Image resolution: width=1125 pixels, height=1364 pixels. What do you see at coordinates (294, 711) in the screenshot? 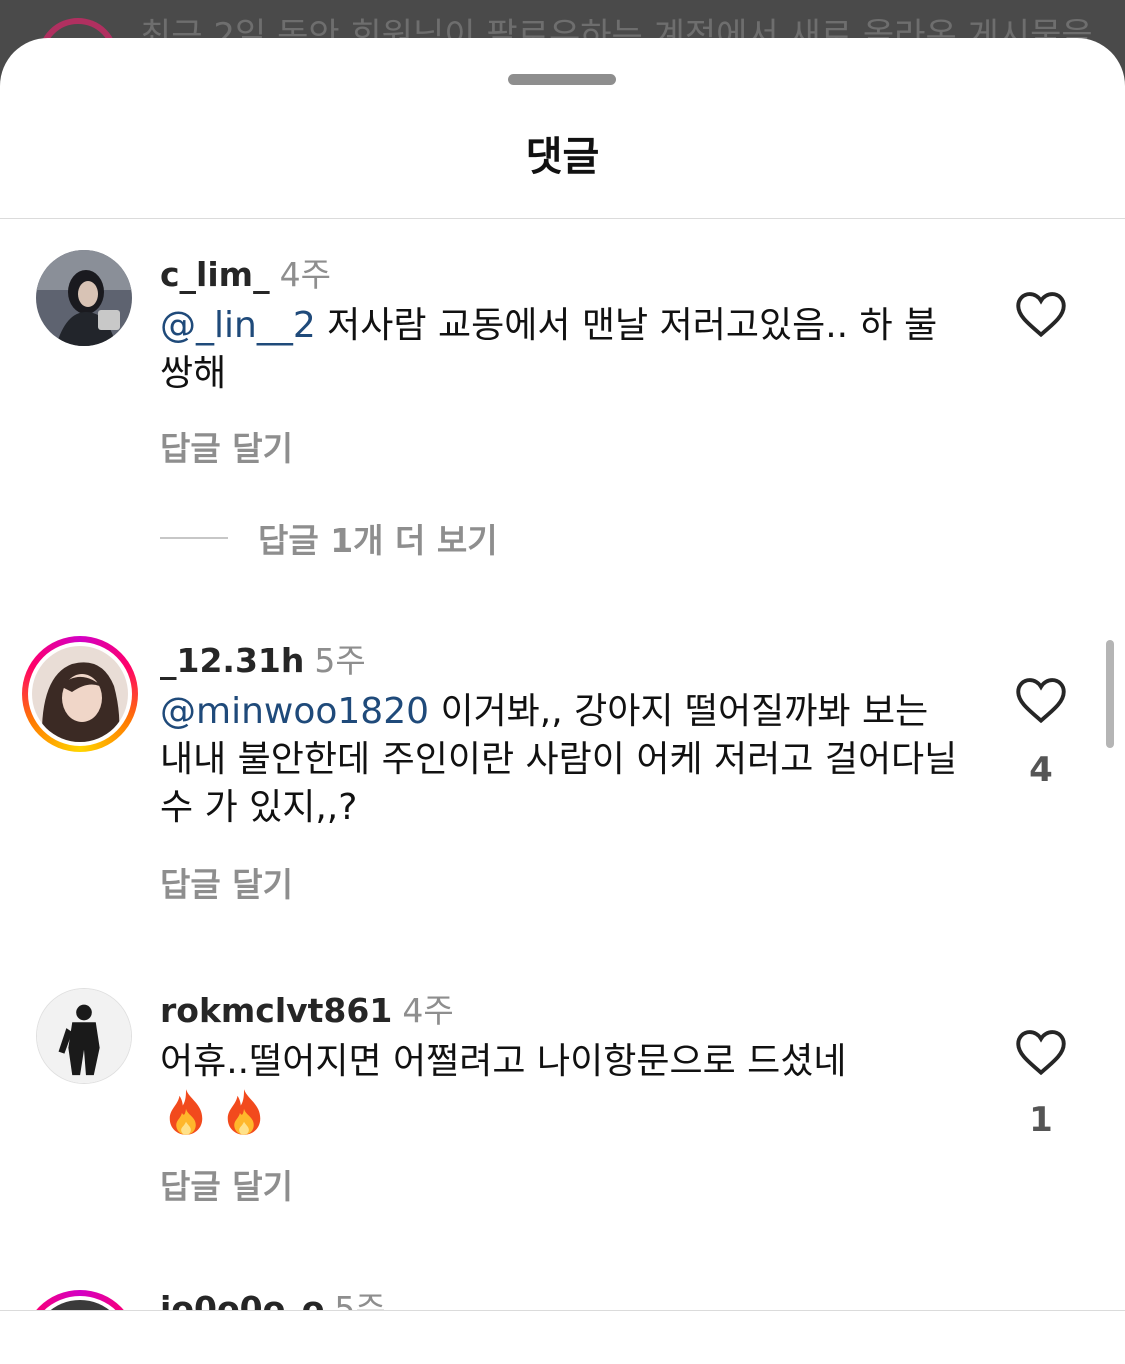
I see `mention-link: @minwoo1820` at bounding box center [294, 711].